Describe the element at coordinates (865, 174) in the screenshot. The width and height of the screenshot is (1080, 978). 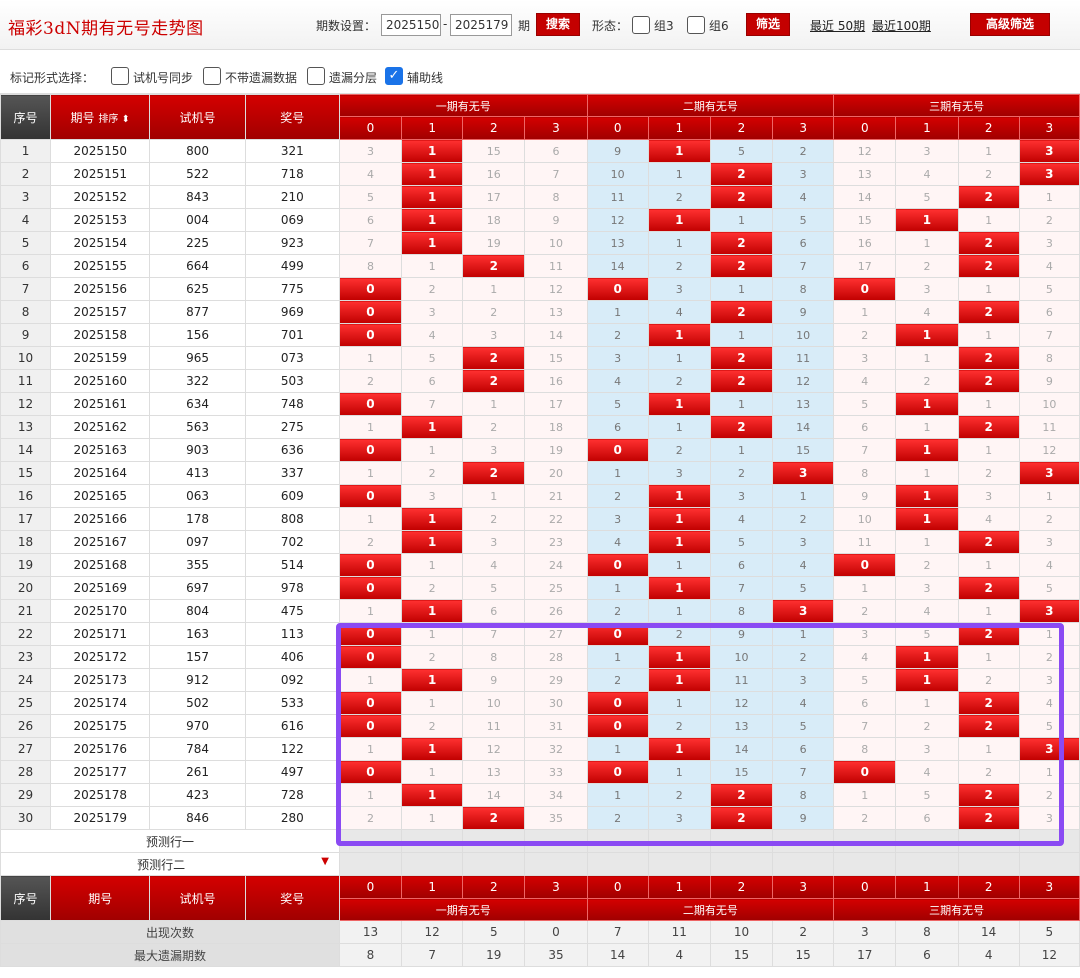
I see `trend-cell: 13` at that location.